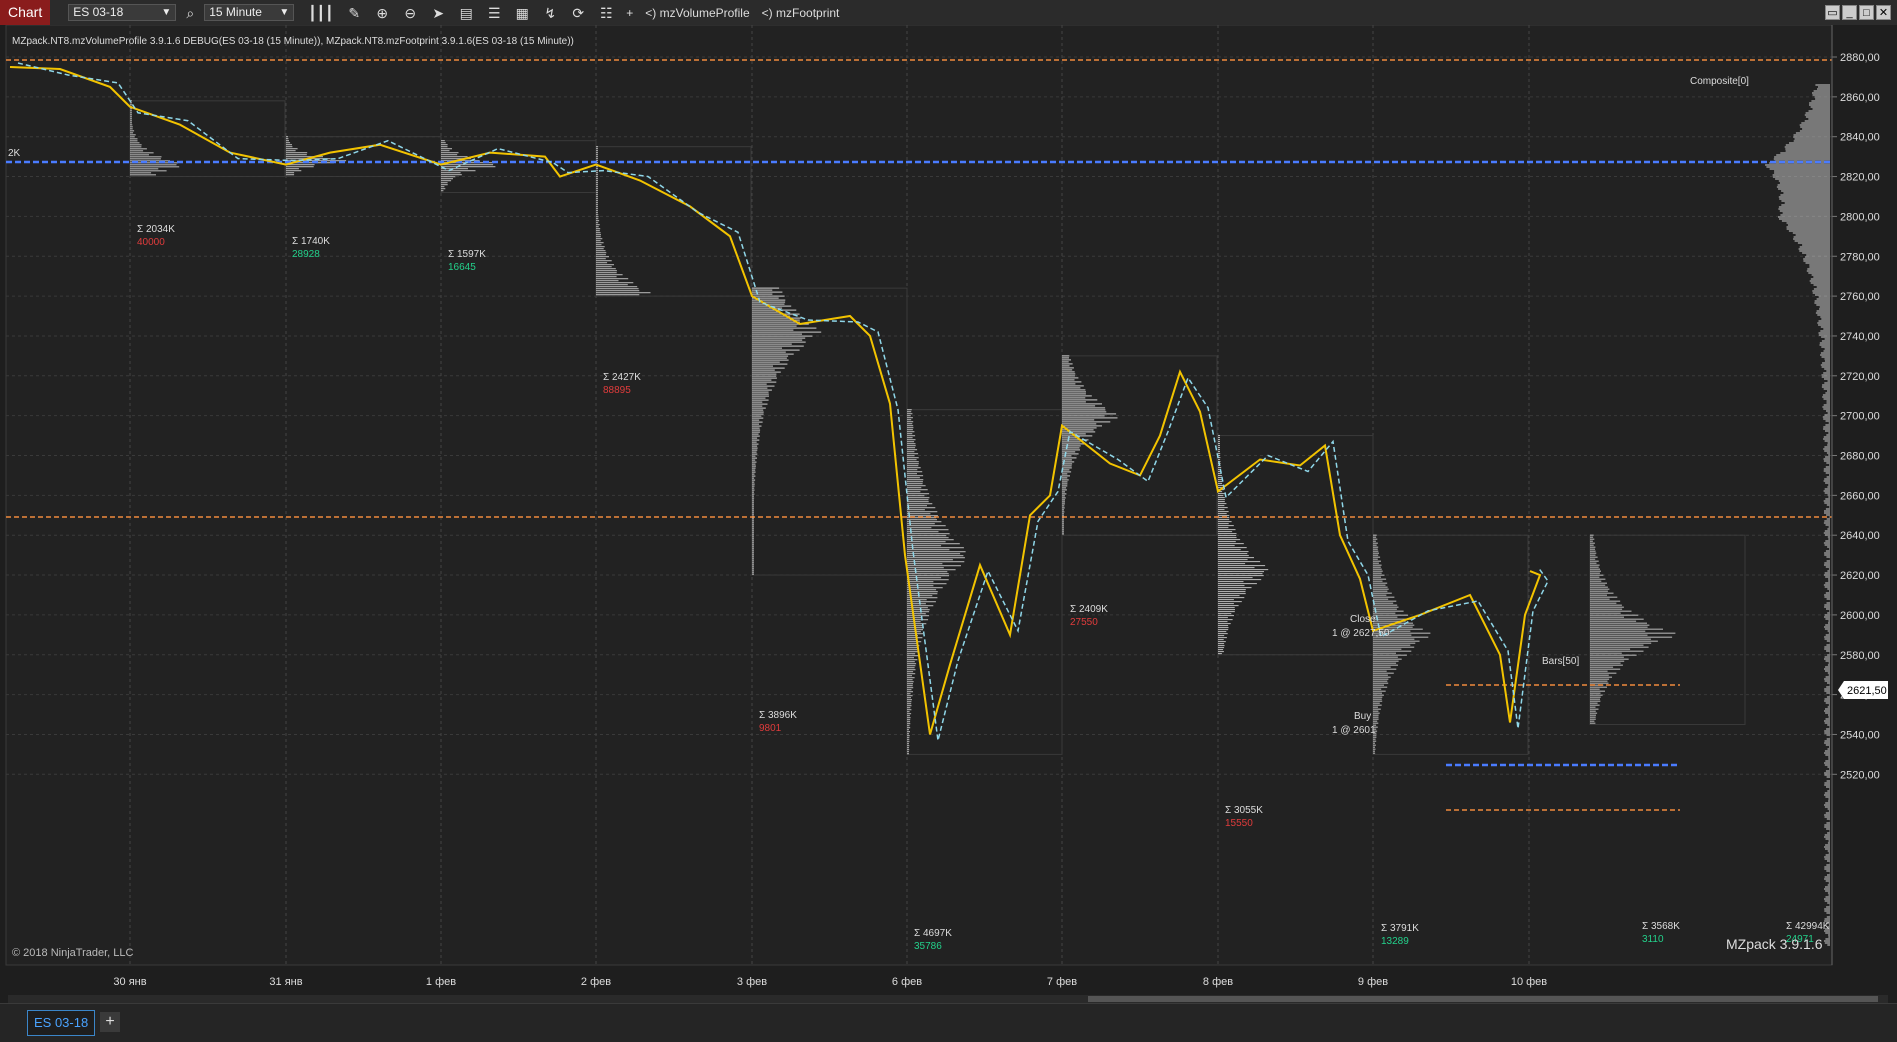 The height and width of the screenshot is (1042, 1897). Describe the element at coordinates (752, 982) in the screenshot. I see `time-label: 3 фев` at that location.